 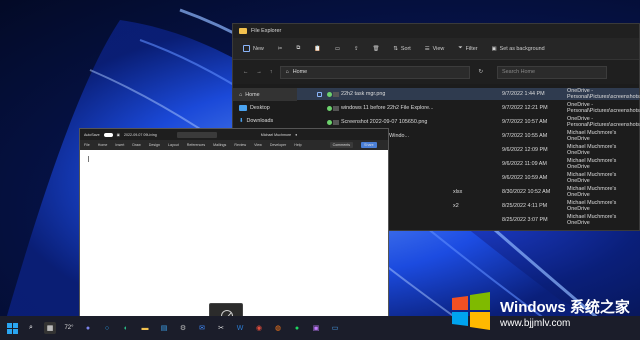 I want to click on file-date: 8/25/2022 3:07 PM, so click(x=525, y=220).